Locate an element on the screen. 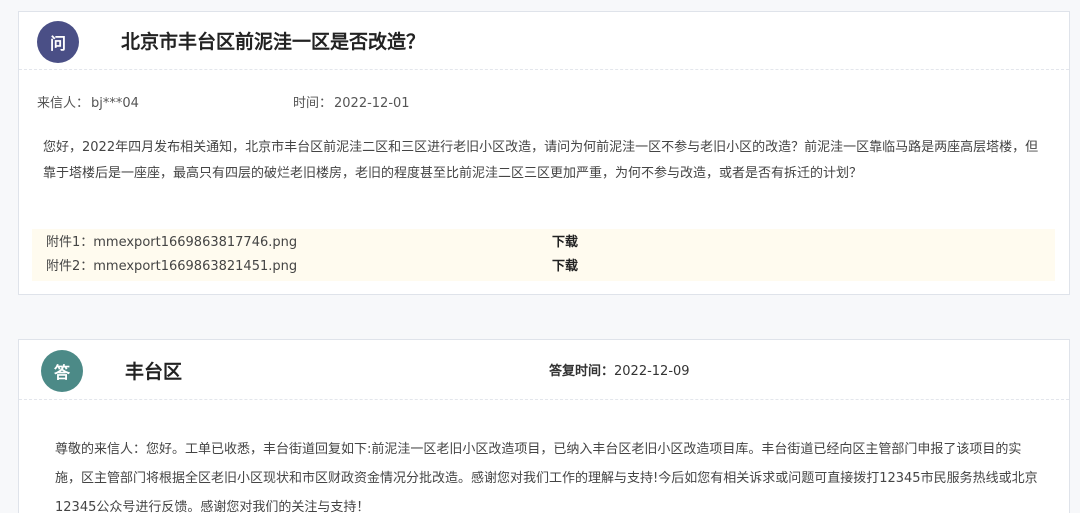  reply-time-value: 2022-12-09 is located at coordinates (652, 371).